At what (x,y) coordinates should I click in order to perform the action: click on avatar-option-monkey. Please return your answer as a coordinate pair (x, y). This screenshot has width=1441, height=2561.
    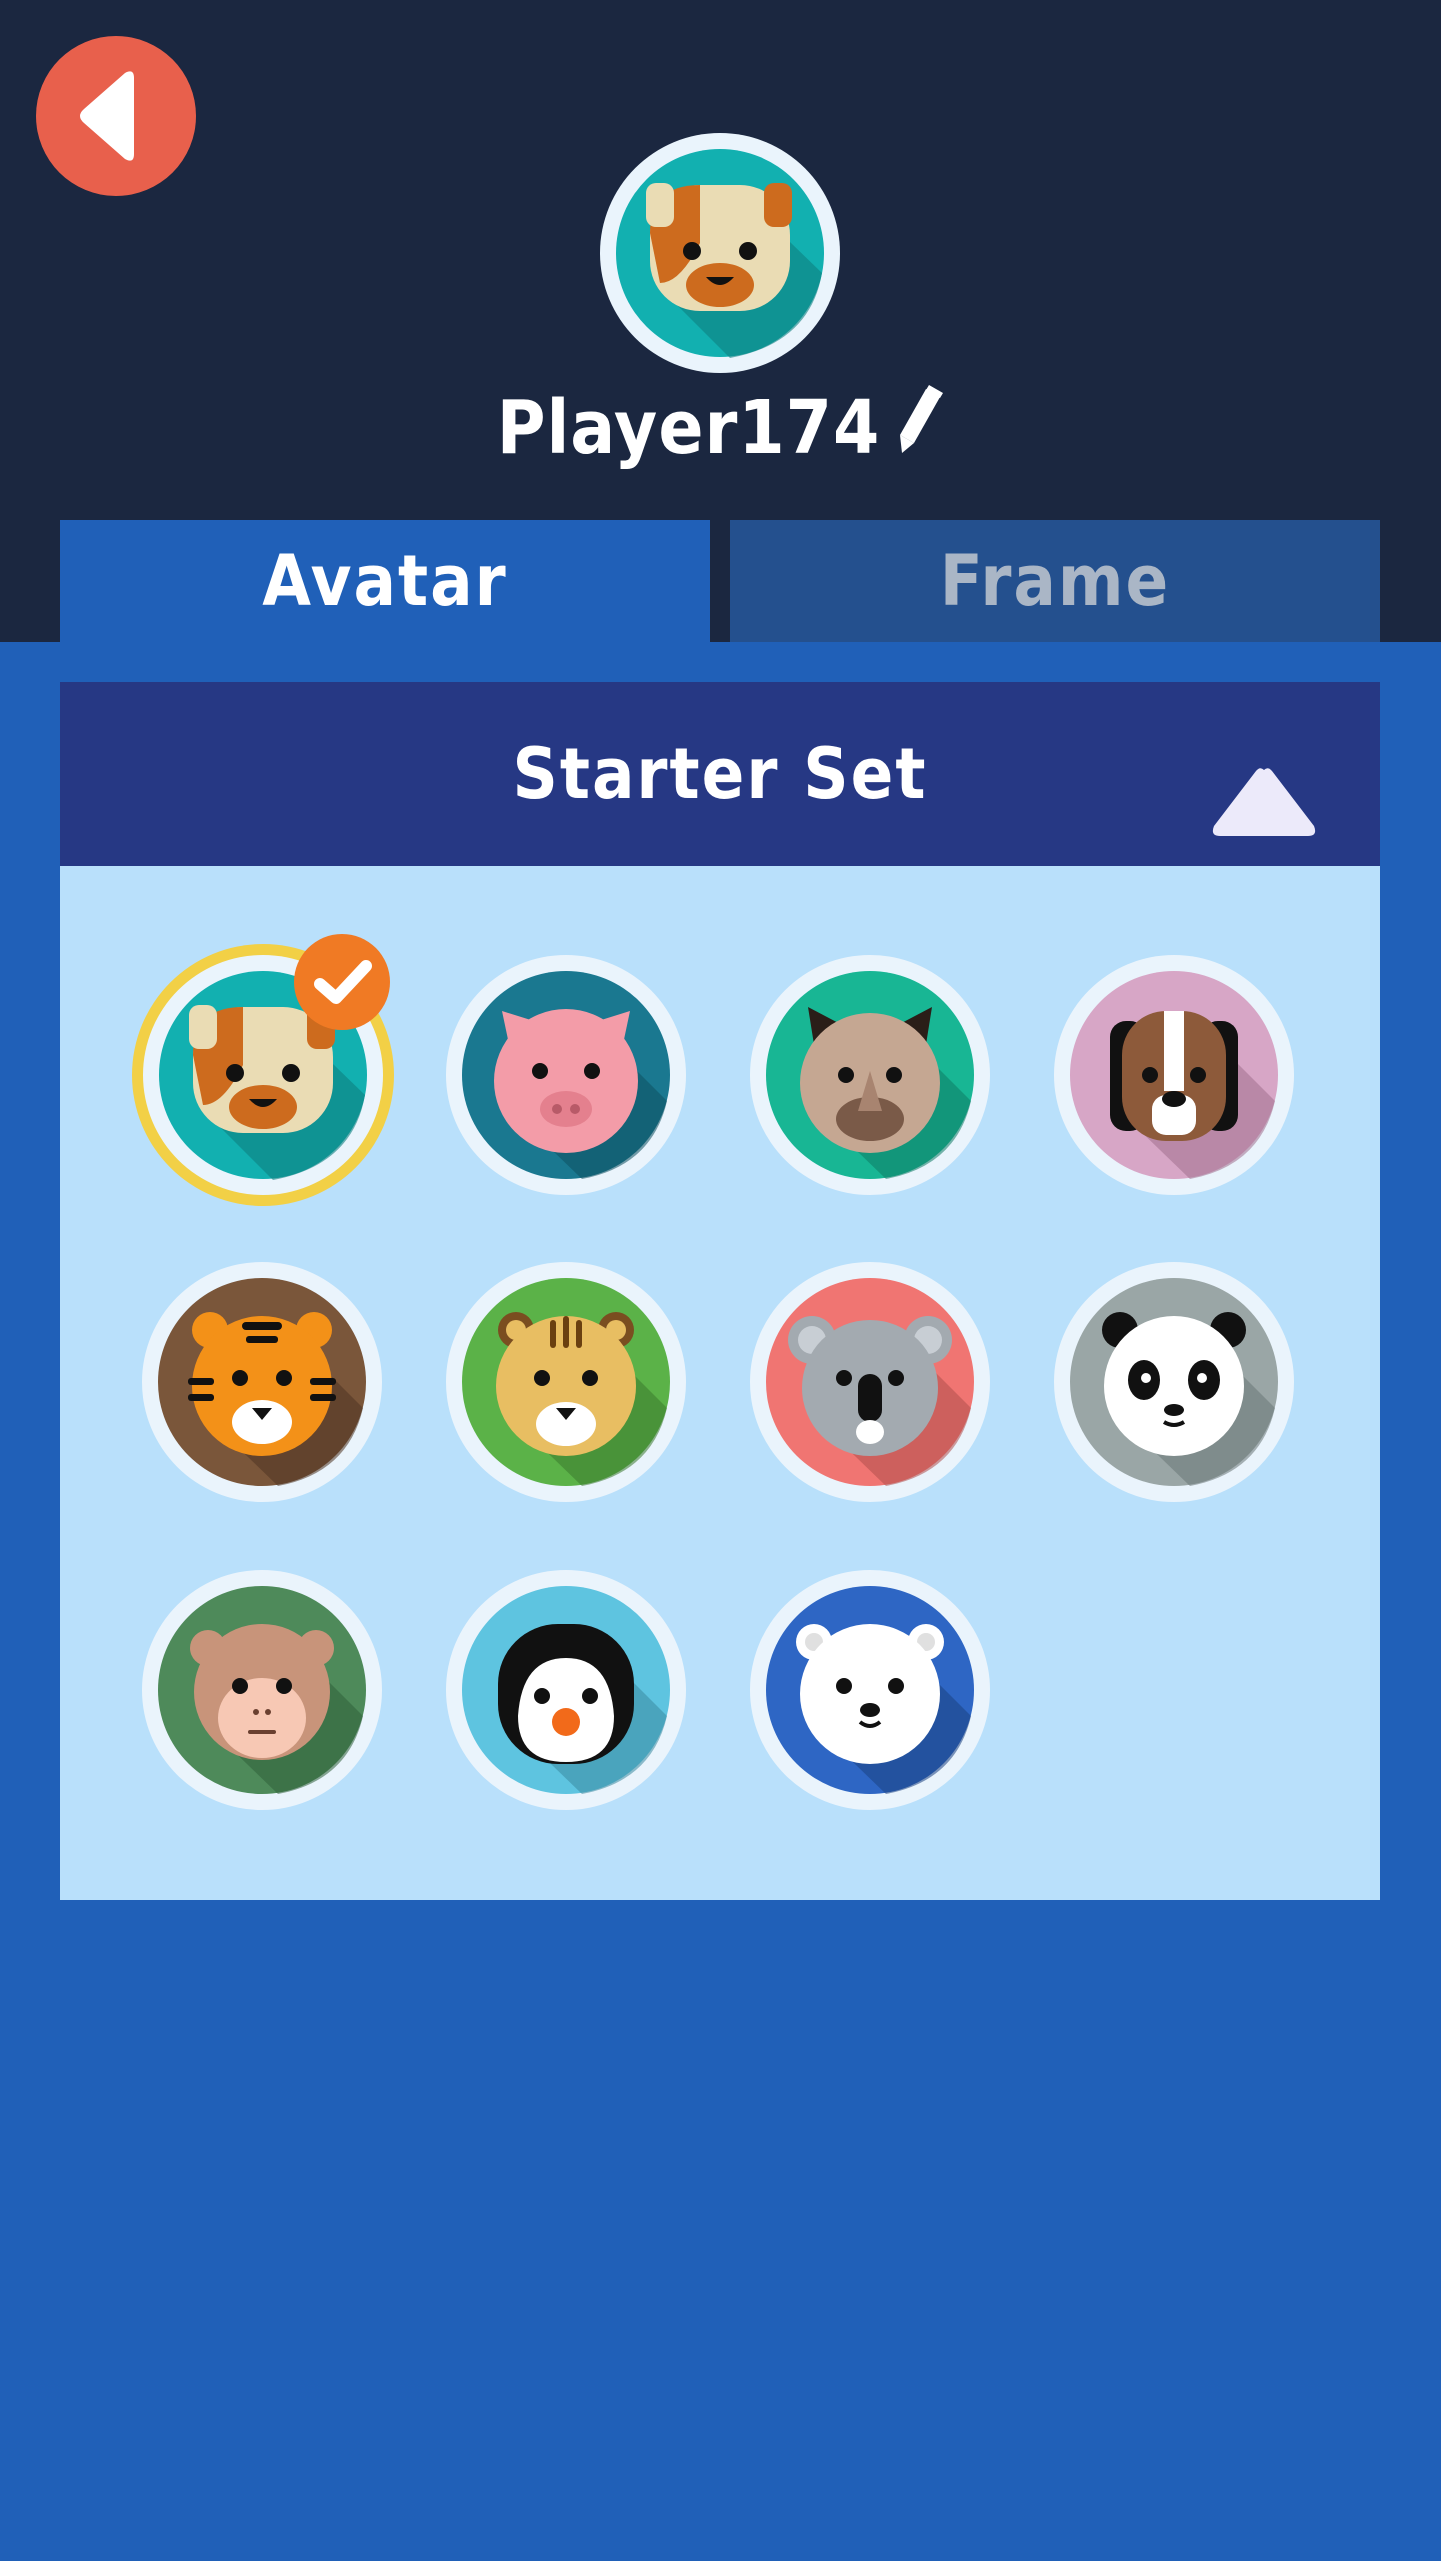
    Looking at the image, I should click on (262, 1690).